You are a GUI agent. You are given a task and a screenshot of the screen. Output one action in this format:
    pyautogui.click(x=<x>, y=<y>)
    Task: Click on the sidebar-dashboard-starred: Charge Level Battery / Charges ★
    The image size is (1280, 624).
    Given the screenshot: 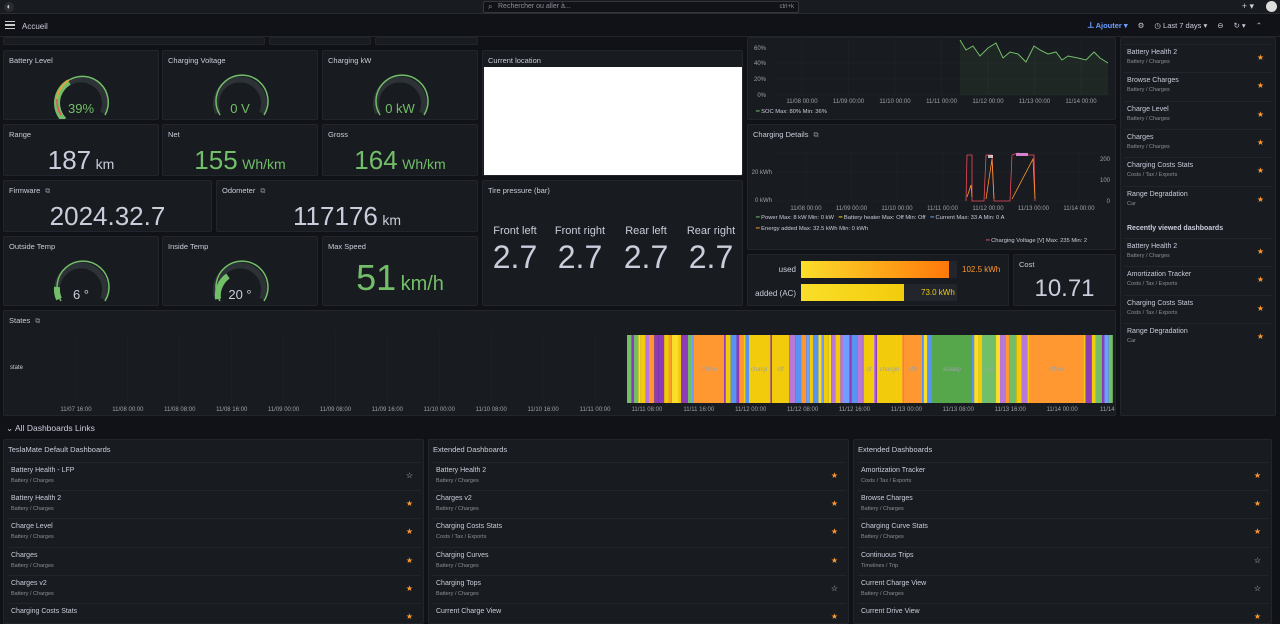 What is the action you would take?
    pyautogui.click(x=1198, y=113)
    